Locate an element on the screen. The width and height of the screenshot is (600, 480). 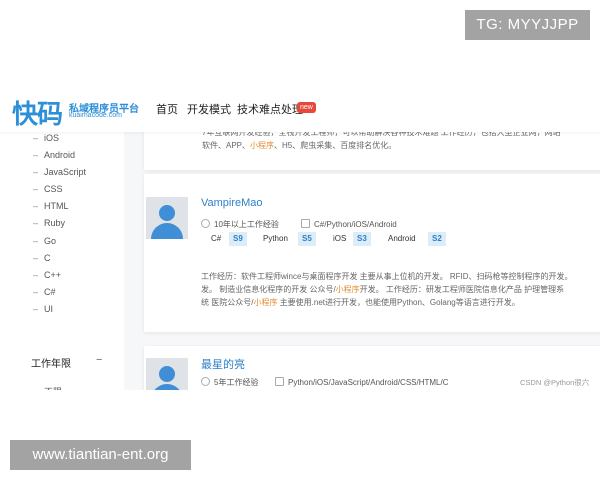
sidebar-item-html: HTML is located at coordinates (51, 206).